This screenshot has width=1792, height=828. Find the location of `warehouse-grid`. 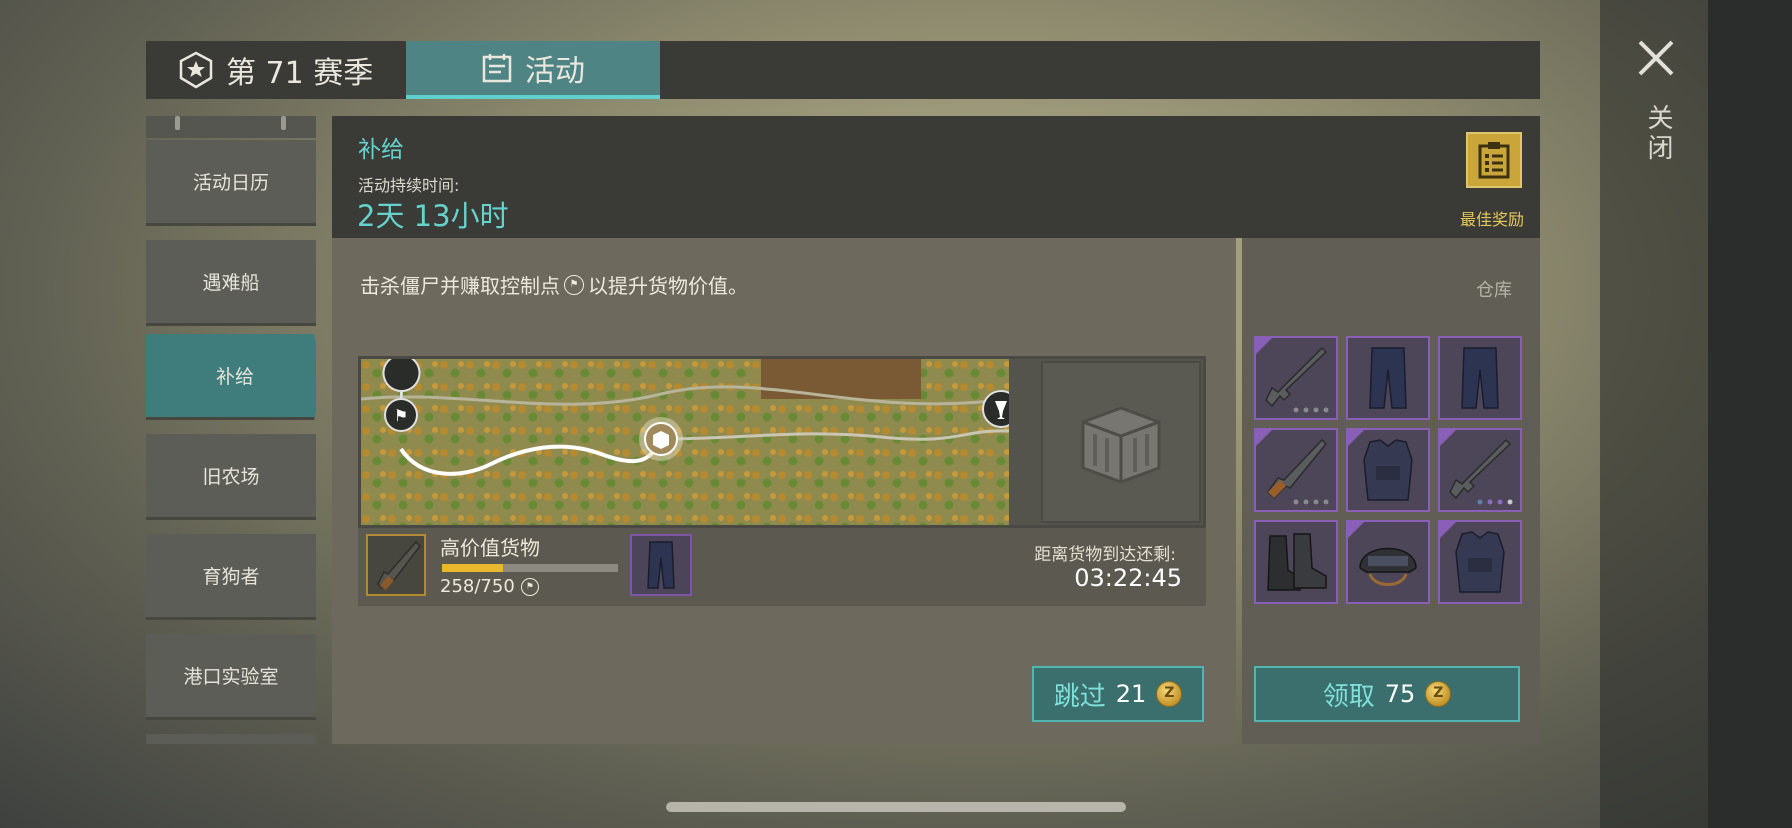

warehouse-grid is located at coordinates (1388, 470).